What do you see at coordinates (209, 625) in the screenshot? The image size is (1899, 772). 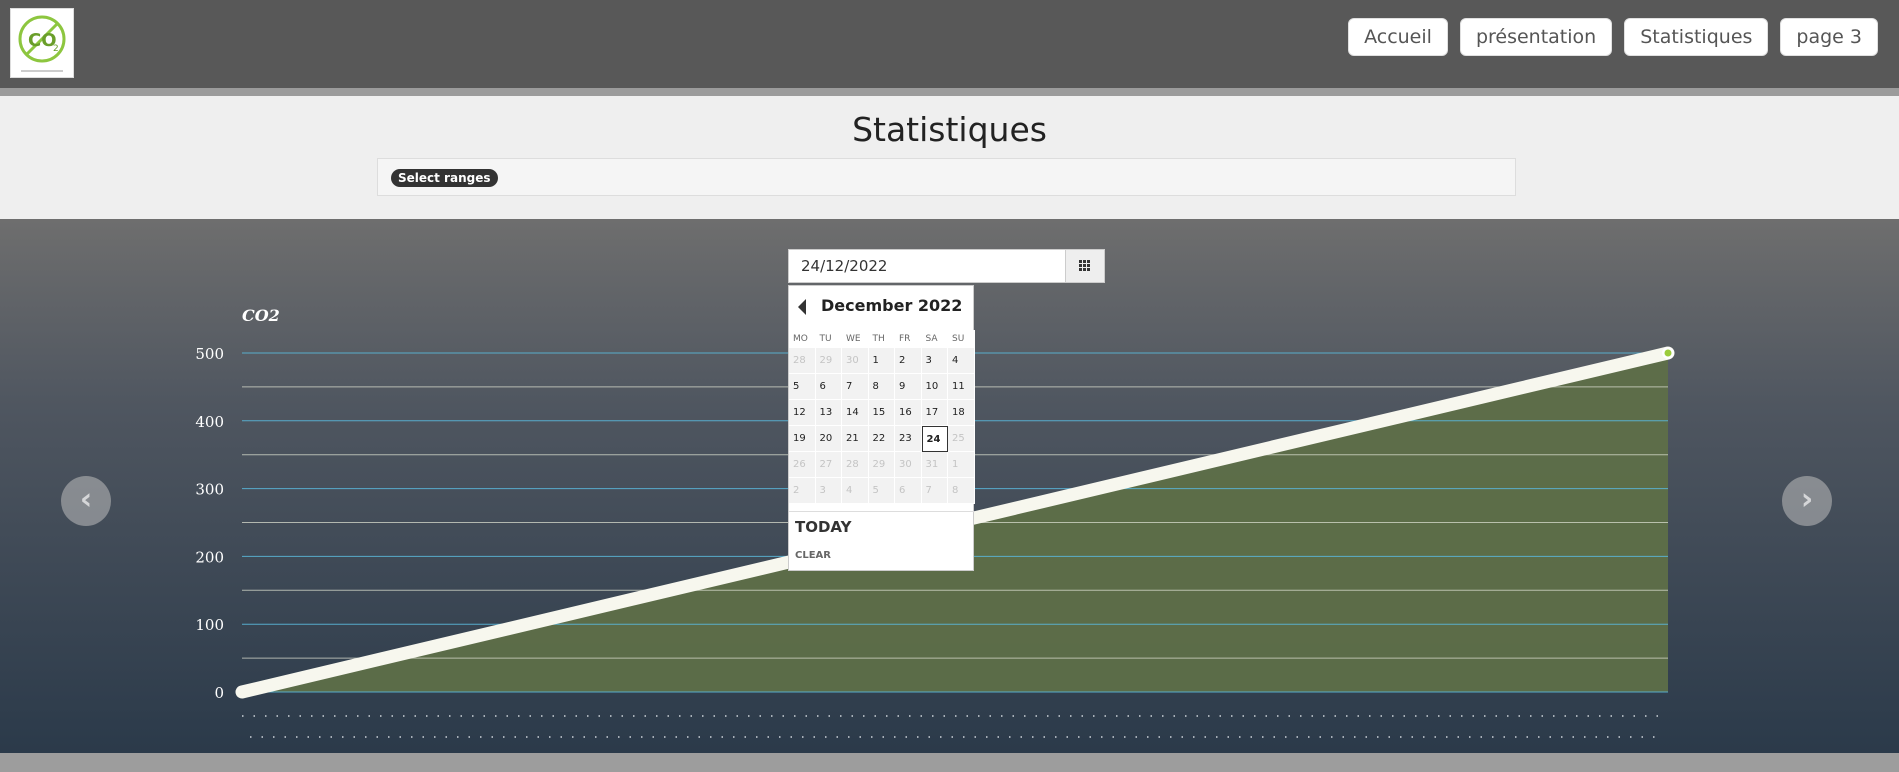 I see `y-tick-label: 100` at bounding box center [209, 625].